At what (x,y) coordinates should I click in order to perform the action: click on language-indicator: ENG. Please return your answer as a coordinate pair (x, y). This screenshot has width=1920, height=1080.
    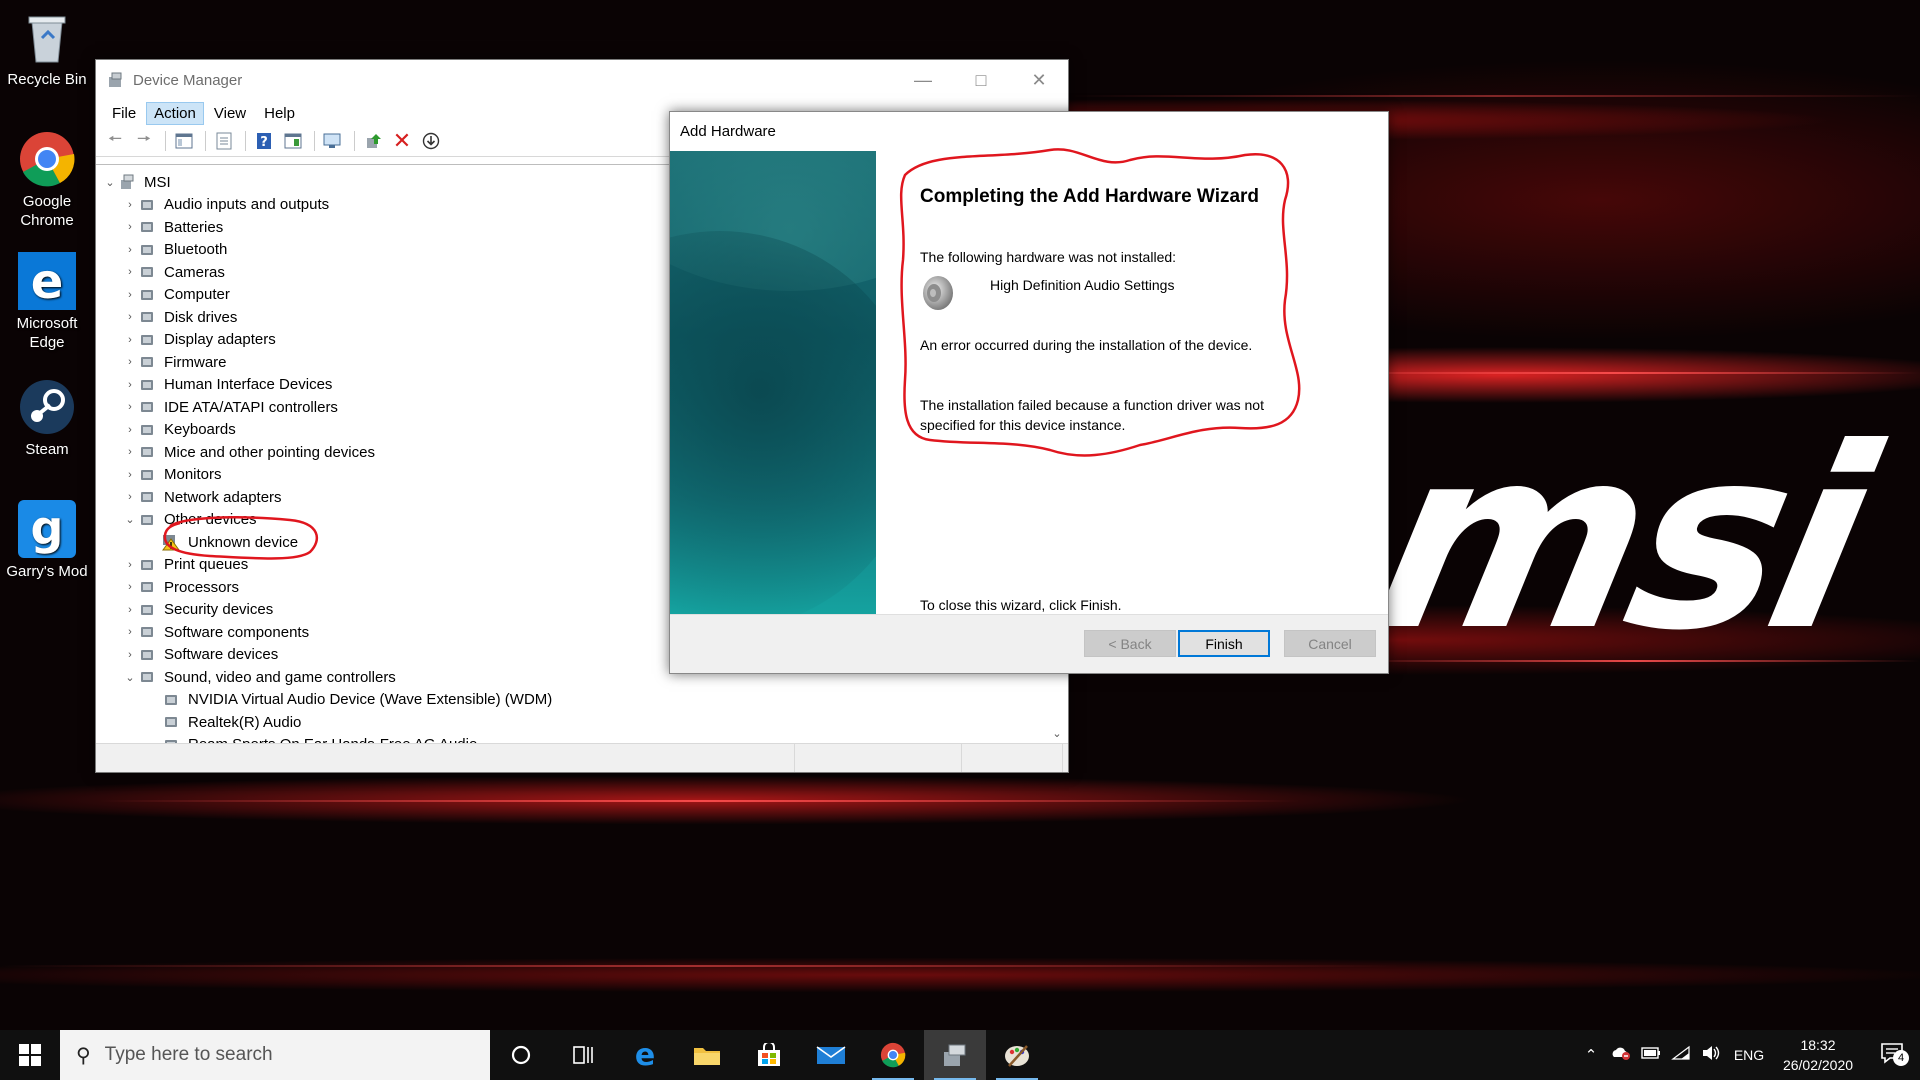
    Looking at the image, I should click on (1749, 1055).